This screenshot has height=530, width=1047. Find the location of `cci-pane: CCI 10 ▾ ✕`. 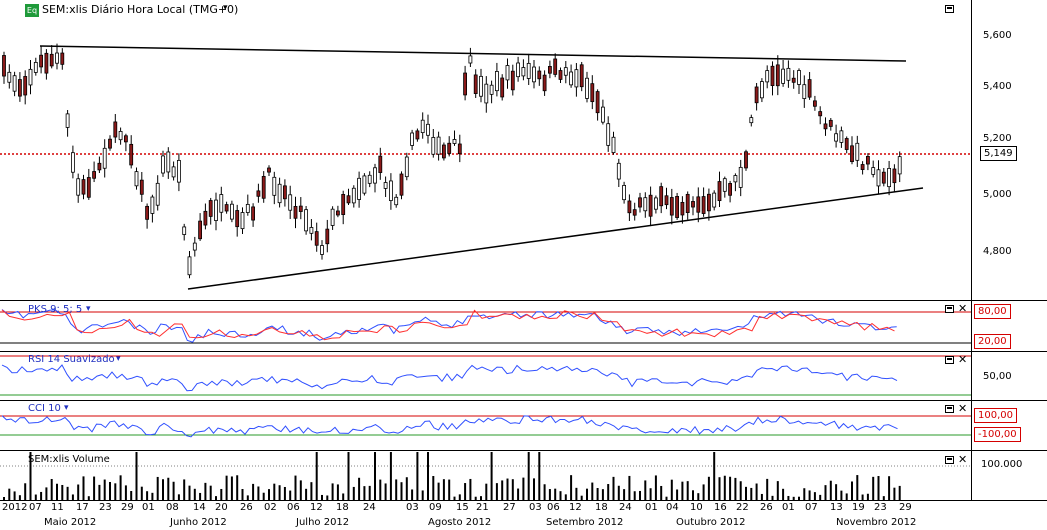

cci-pane: CCI 10 ▾ ✕ is located at coordinates (485, 425).